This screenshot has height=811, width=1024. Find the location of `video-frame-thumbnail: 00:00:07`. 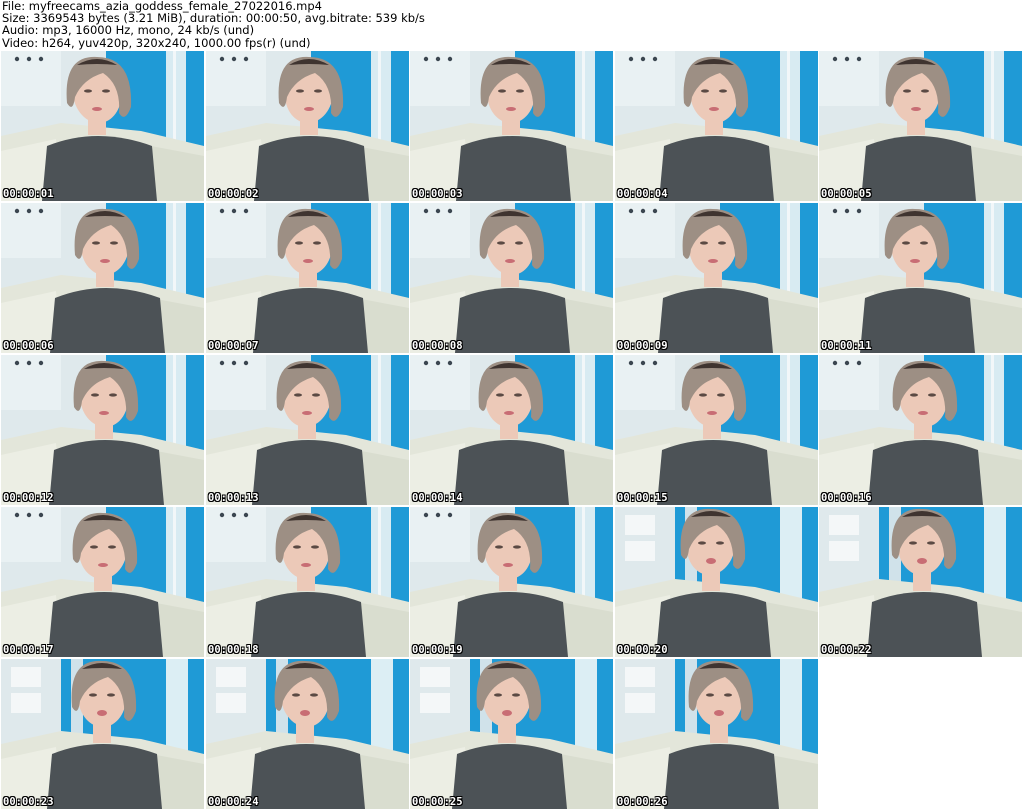

video-frame-thumbnail: 00:00:07 is located at coordinates (307, 278).